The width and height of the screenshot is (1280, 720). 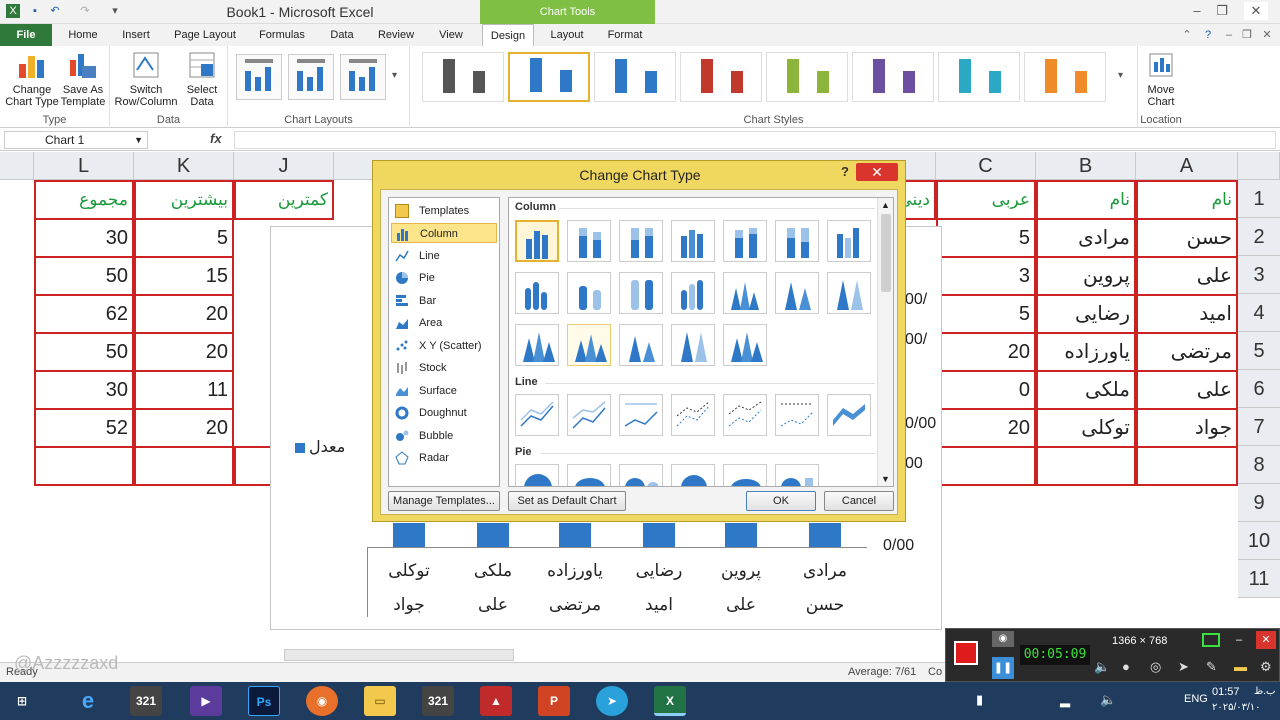 I want to click on restore-button: ❐, so click(x=1222, y=11).